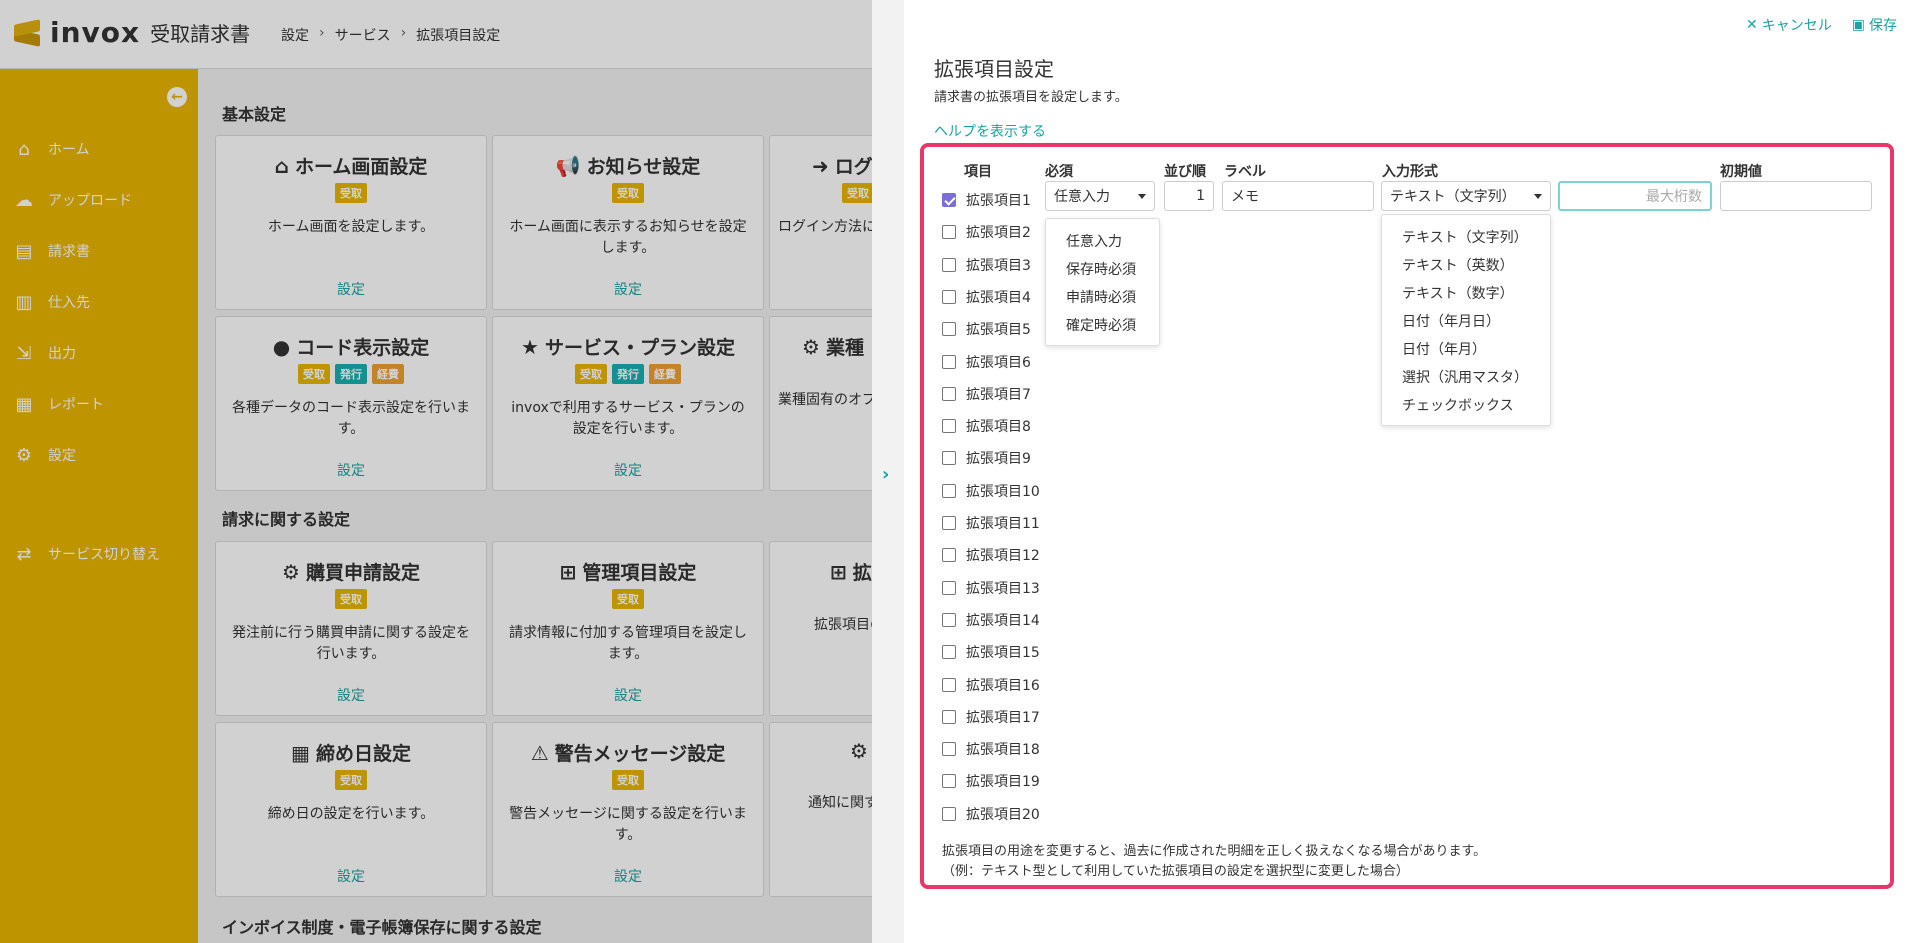 The width and height of the screenshot is (1917, 943). Describe the element at coordinates (1458, 265) in the screenshot. I see `input-type-option: テキスト（英数）` at that location.